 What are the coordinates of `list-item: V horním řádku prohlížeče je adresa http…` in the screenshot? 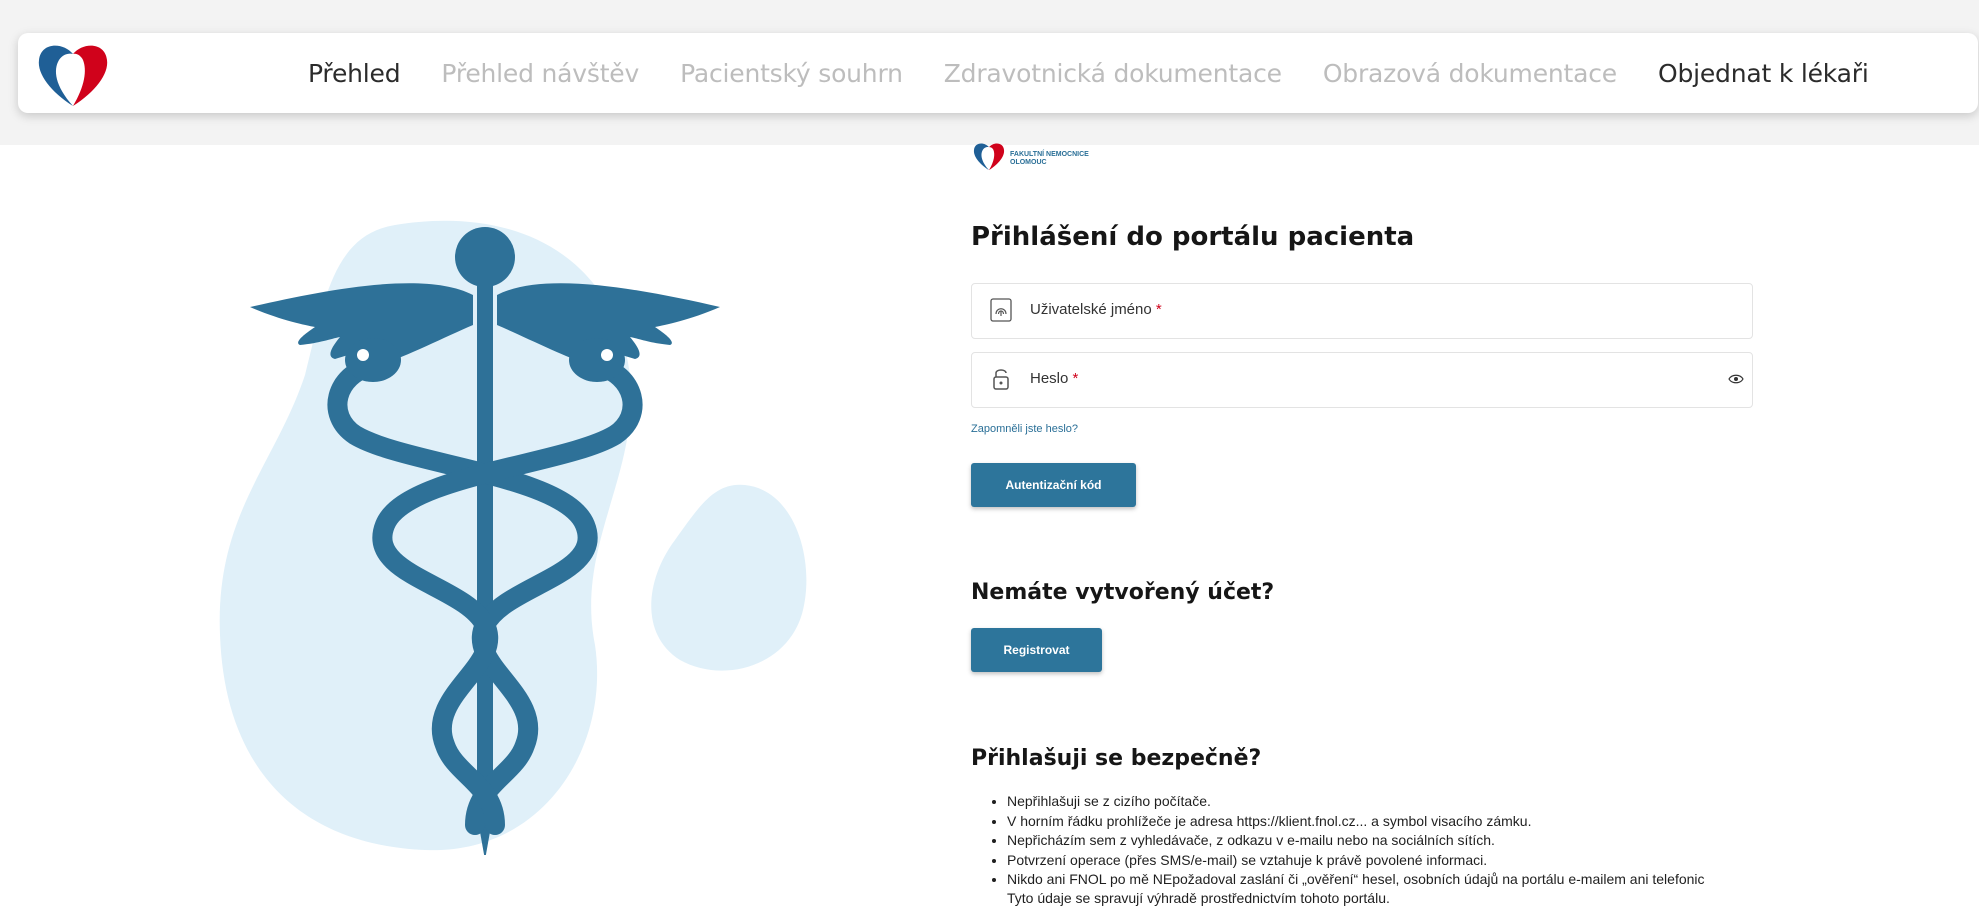 It's located at (1427, 822).